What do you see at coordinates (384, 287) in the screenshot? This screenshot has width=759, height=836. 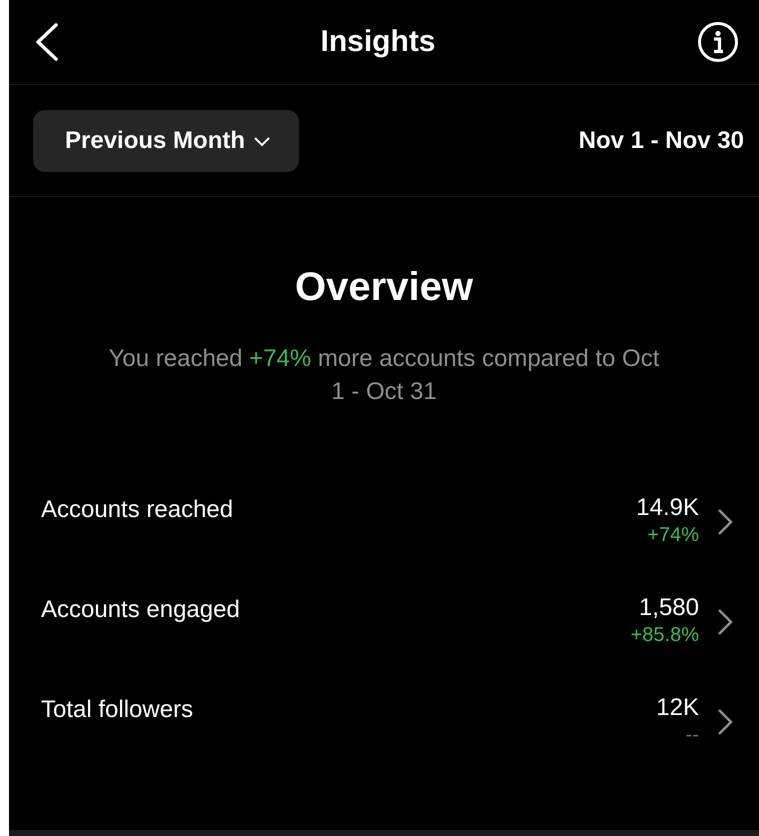 I see `section-title: Overview` at bounding box center [384, 287].